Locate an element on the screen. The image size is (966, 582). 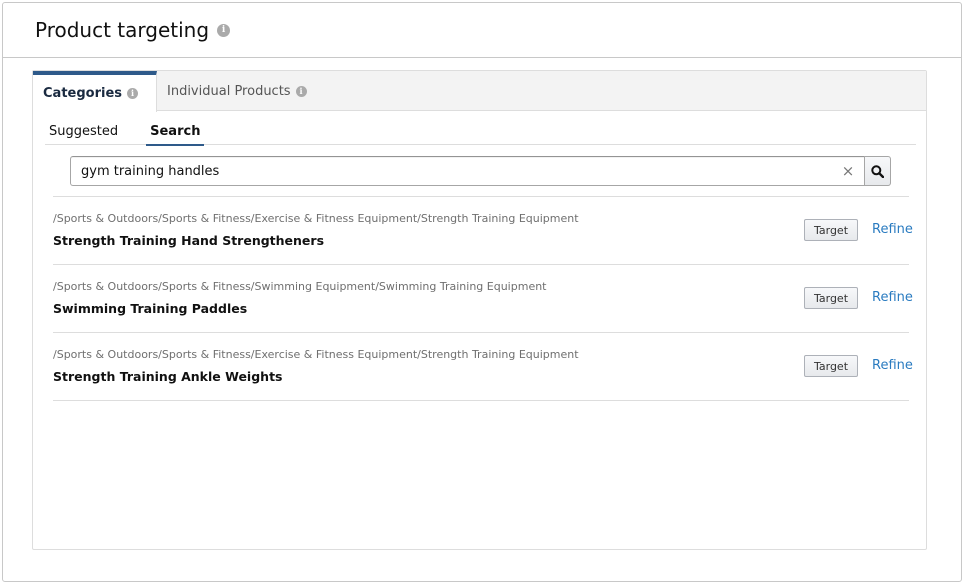
subtab-search: Search is located at coordinates (175, 133).